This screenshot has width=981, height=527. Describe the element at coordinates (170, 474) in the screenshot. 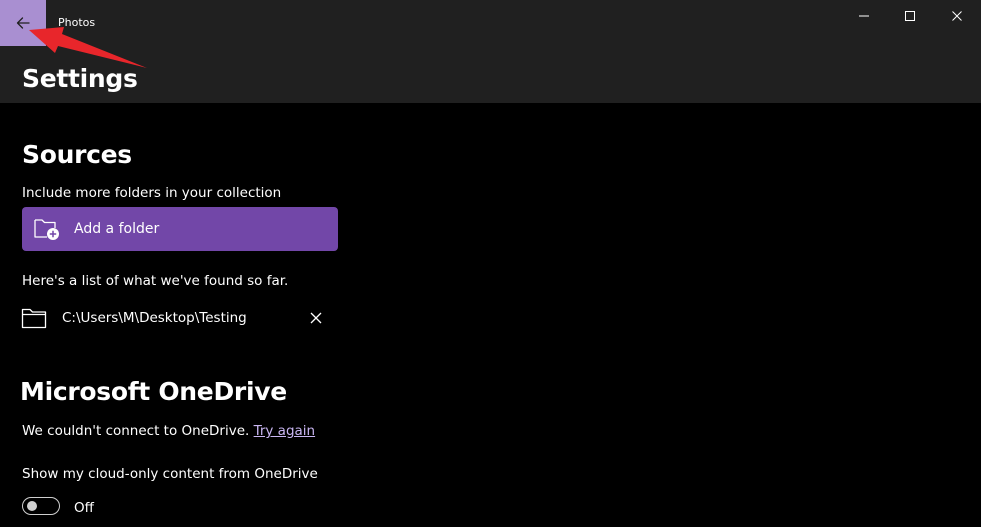

I see `cloud-content-label: Show my cloud-only content from OneDrive` at that location.